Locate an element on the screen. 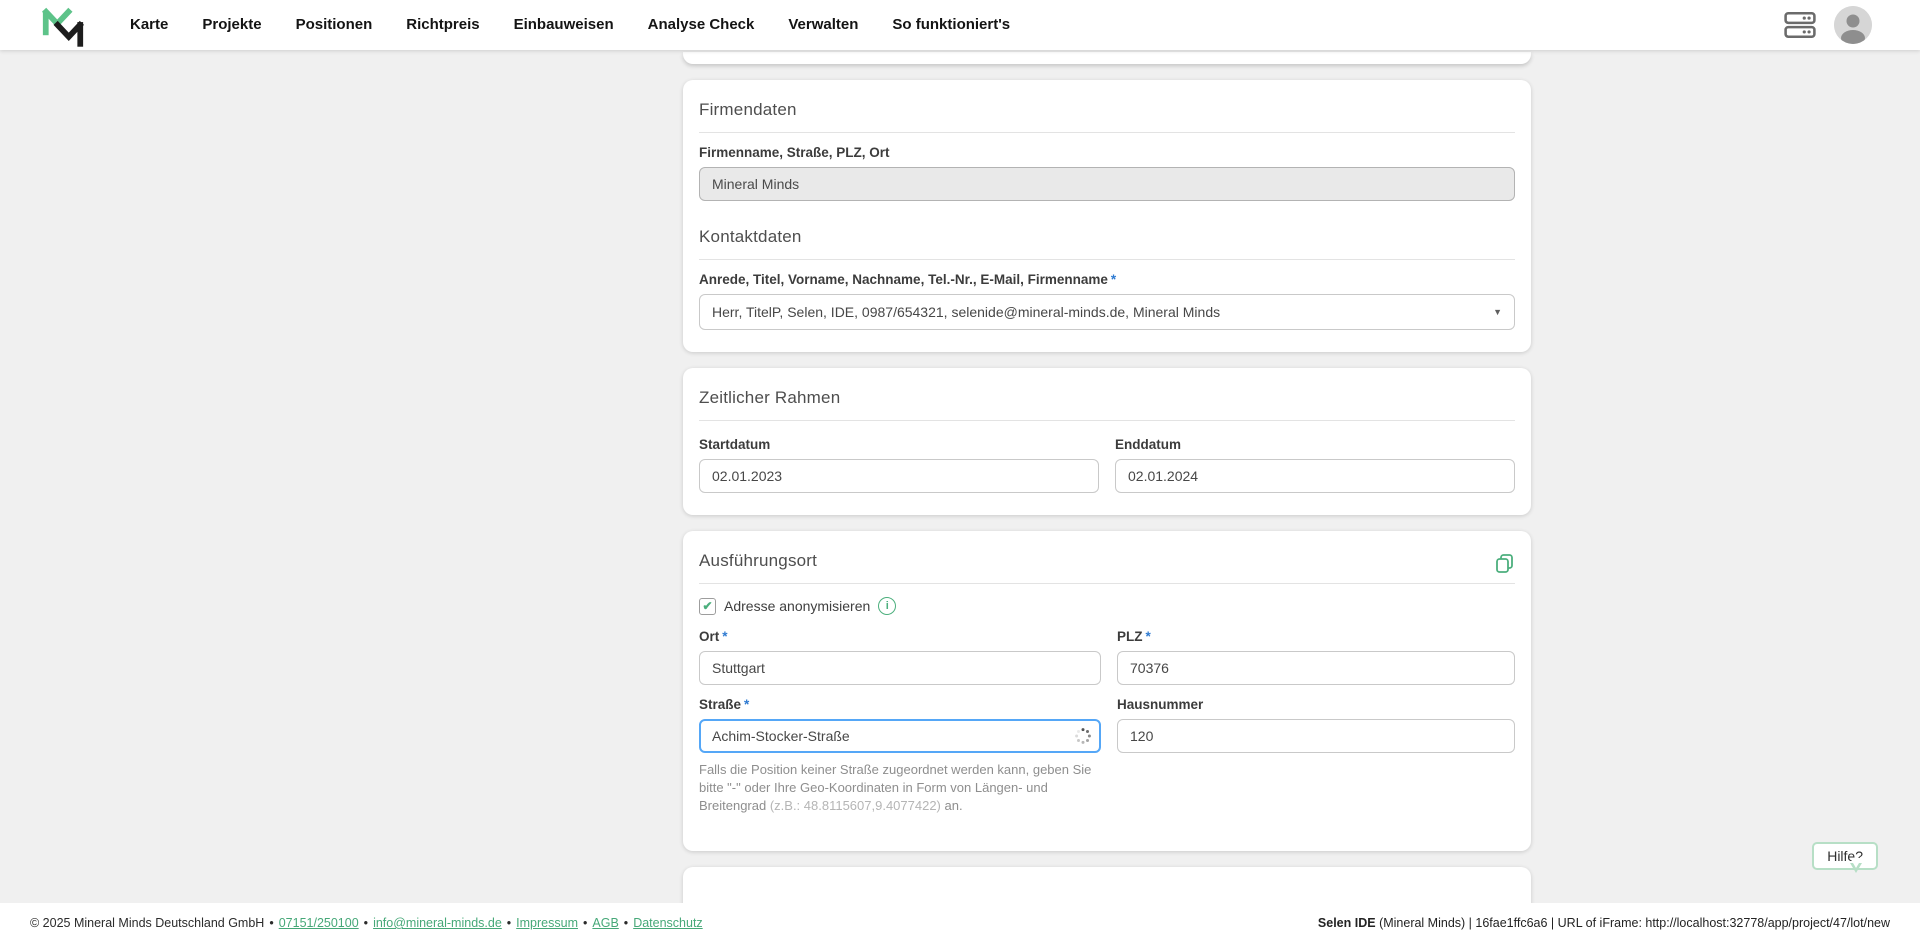 Image resolution: width=1920 pixels, height=943 pixels. nav-item-karte: Karte is located at coordinates (149, 25).